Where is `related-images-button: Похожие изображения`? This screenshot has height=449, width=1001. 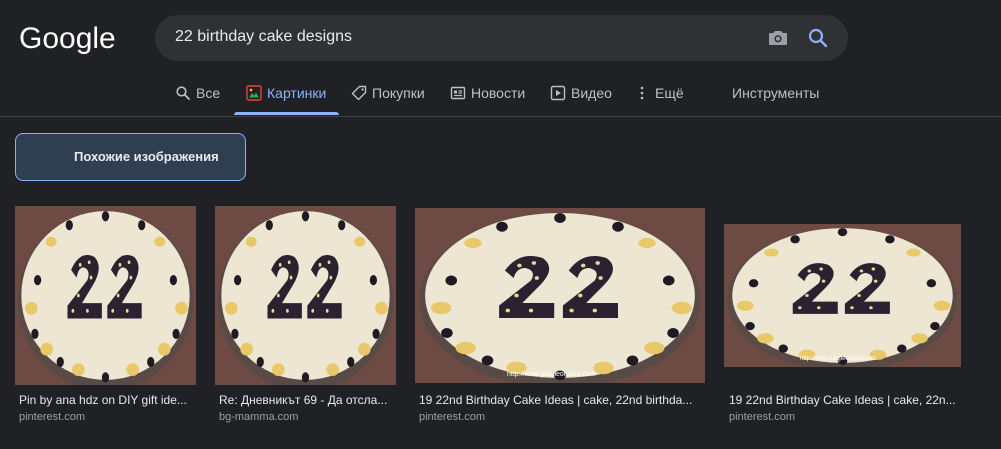 related-images-button: Похожие изображения is located at coordinates (130, 157).